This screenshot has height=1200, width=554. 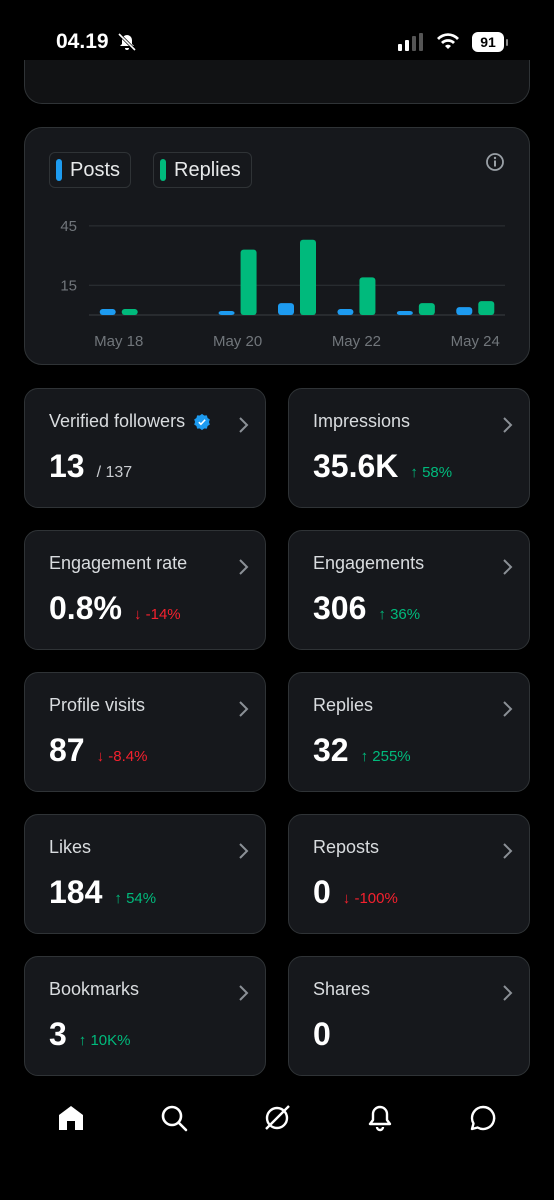 What do you see at coordinates (342, 989) in the screenshot?
I see `metric-label: Shares` at bounding box center [342, 989].